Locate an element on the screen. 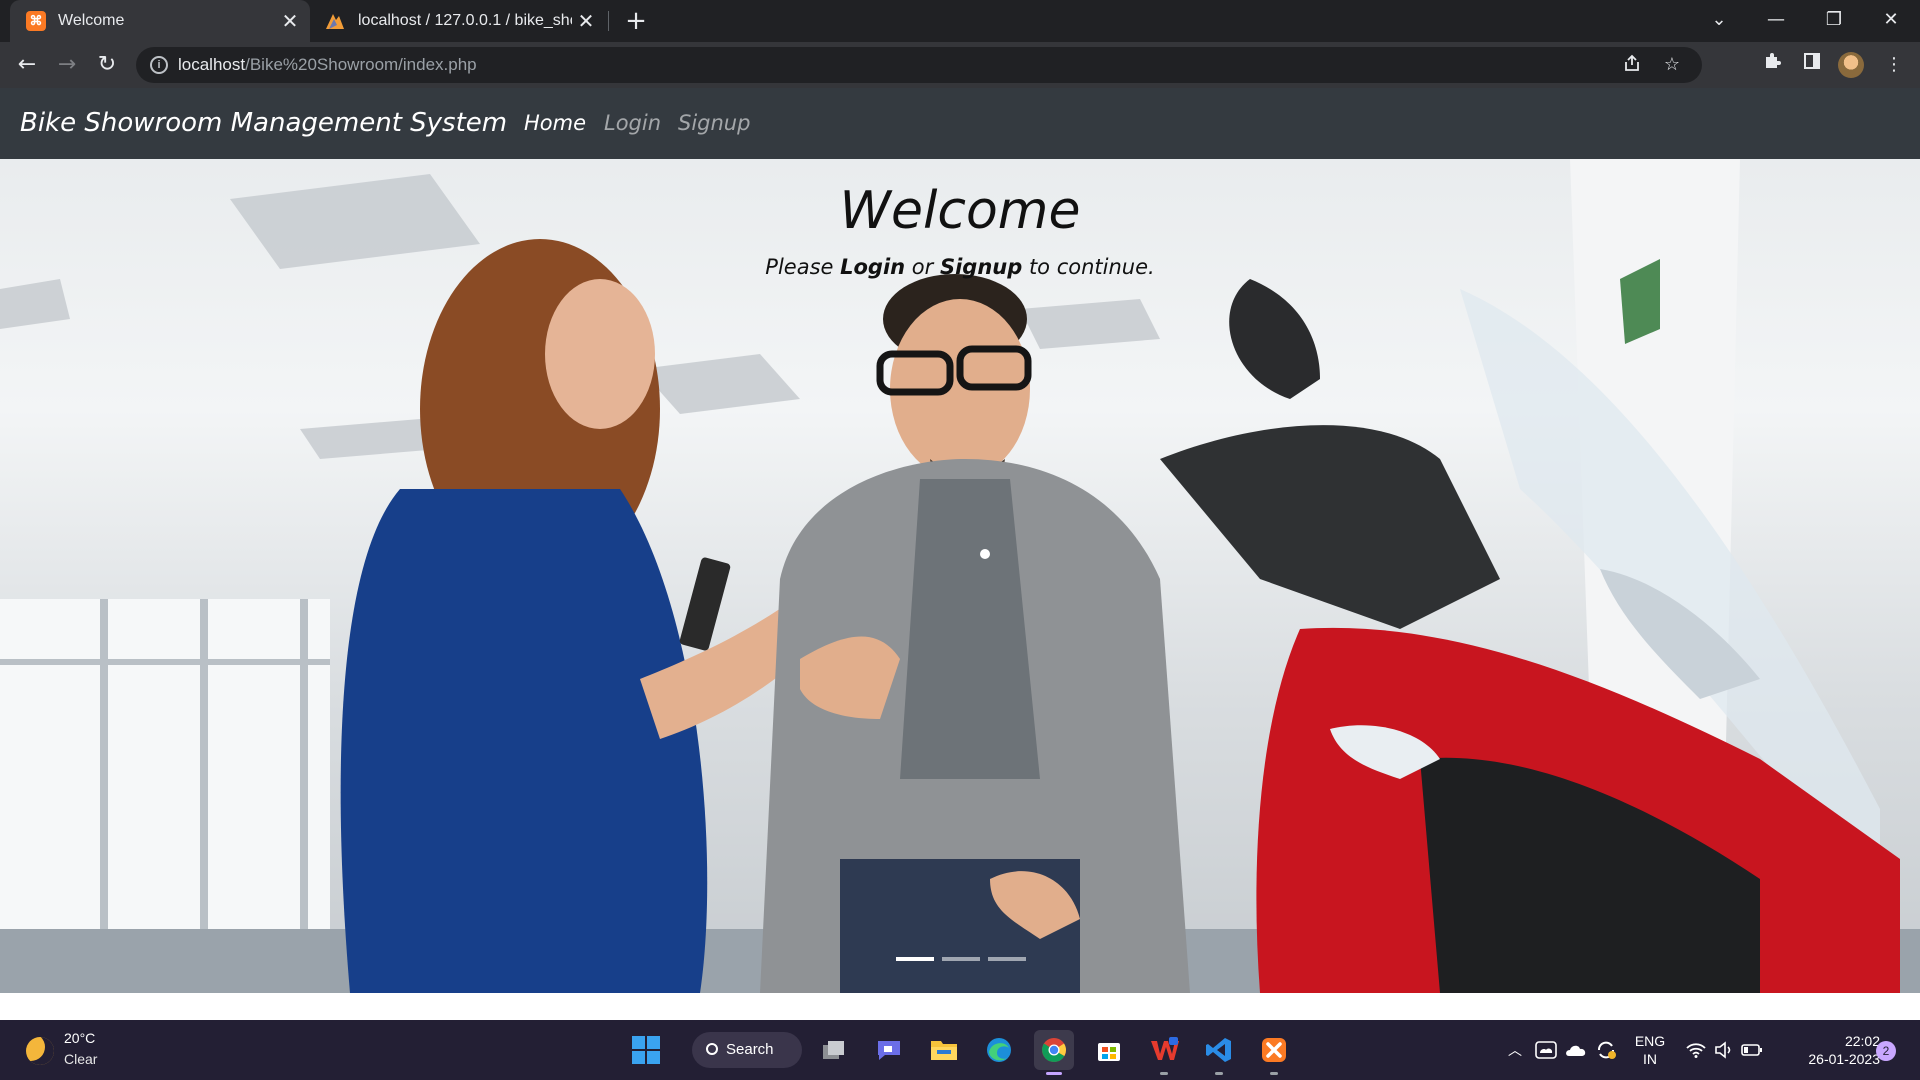 This screenshot has width=1920, height=1080. sync-update-icon is located at coordinates (1606, 1050).